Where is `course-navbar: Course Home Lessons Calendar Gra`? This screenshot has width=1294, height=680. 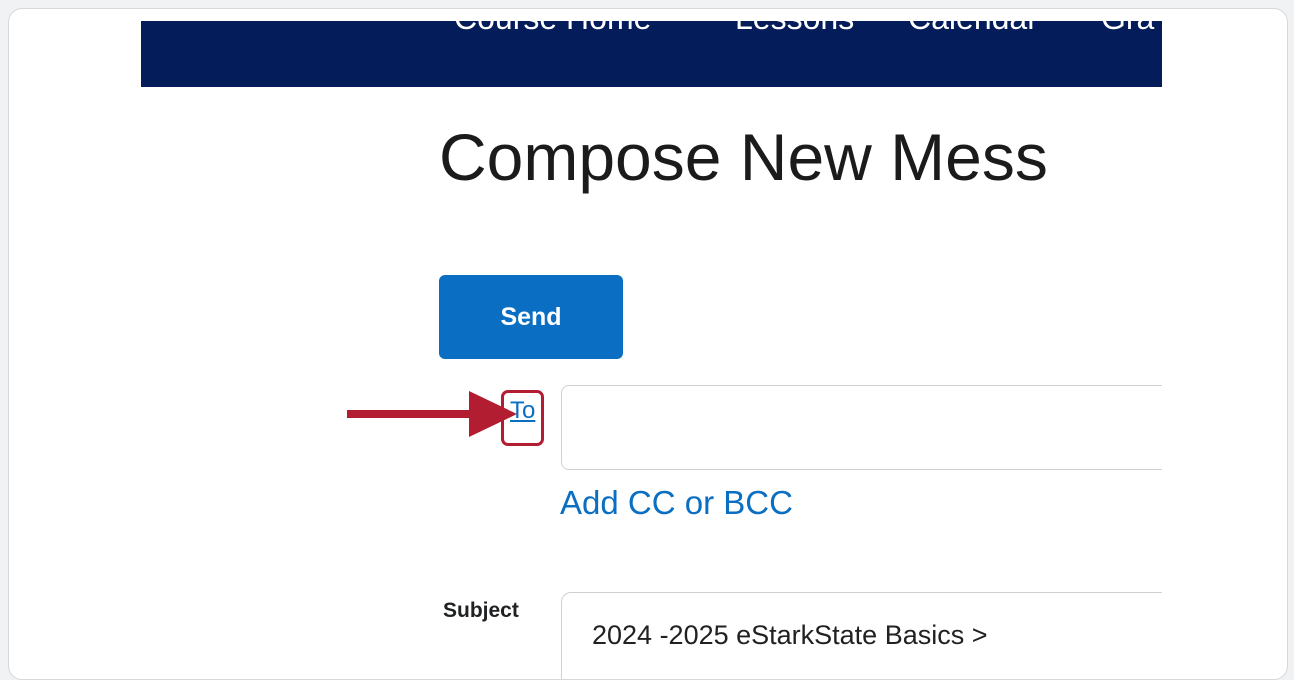
course-navbar: Course Home Lessons Calendar Gra is located at coordinates (651, 54).